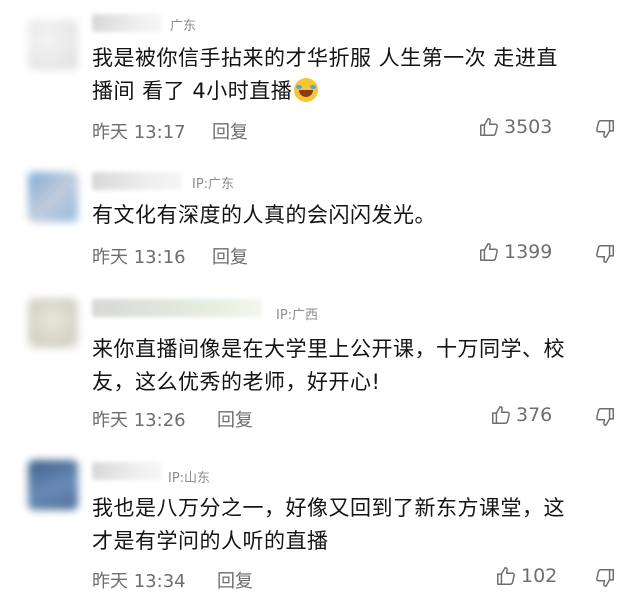  What do you see at coordinates (297, 315) in the screenshot?
I see `ip-location: IP:广西` at bounding box center [297, 315].